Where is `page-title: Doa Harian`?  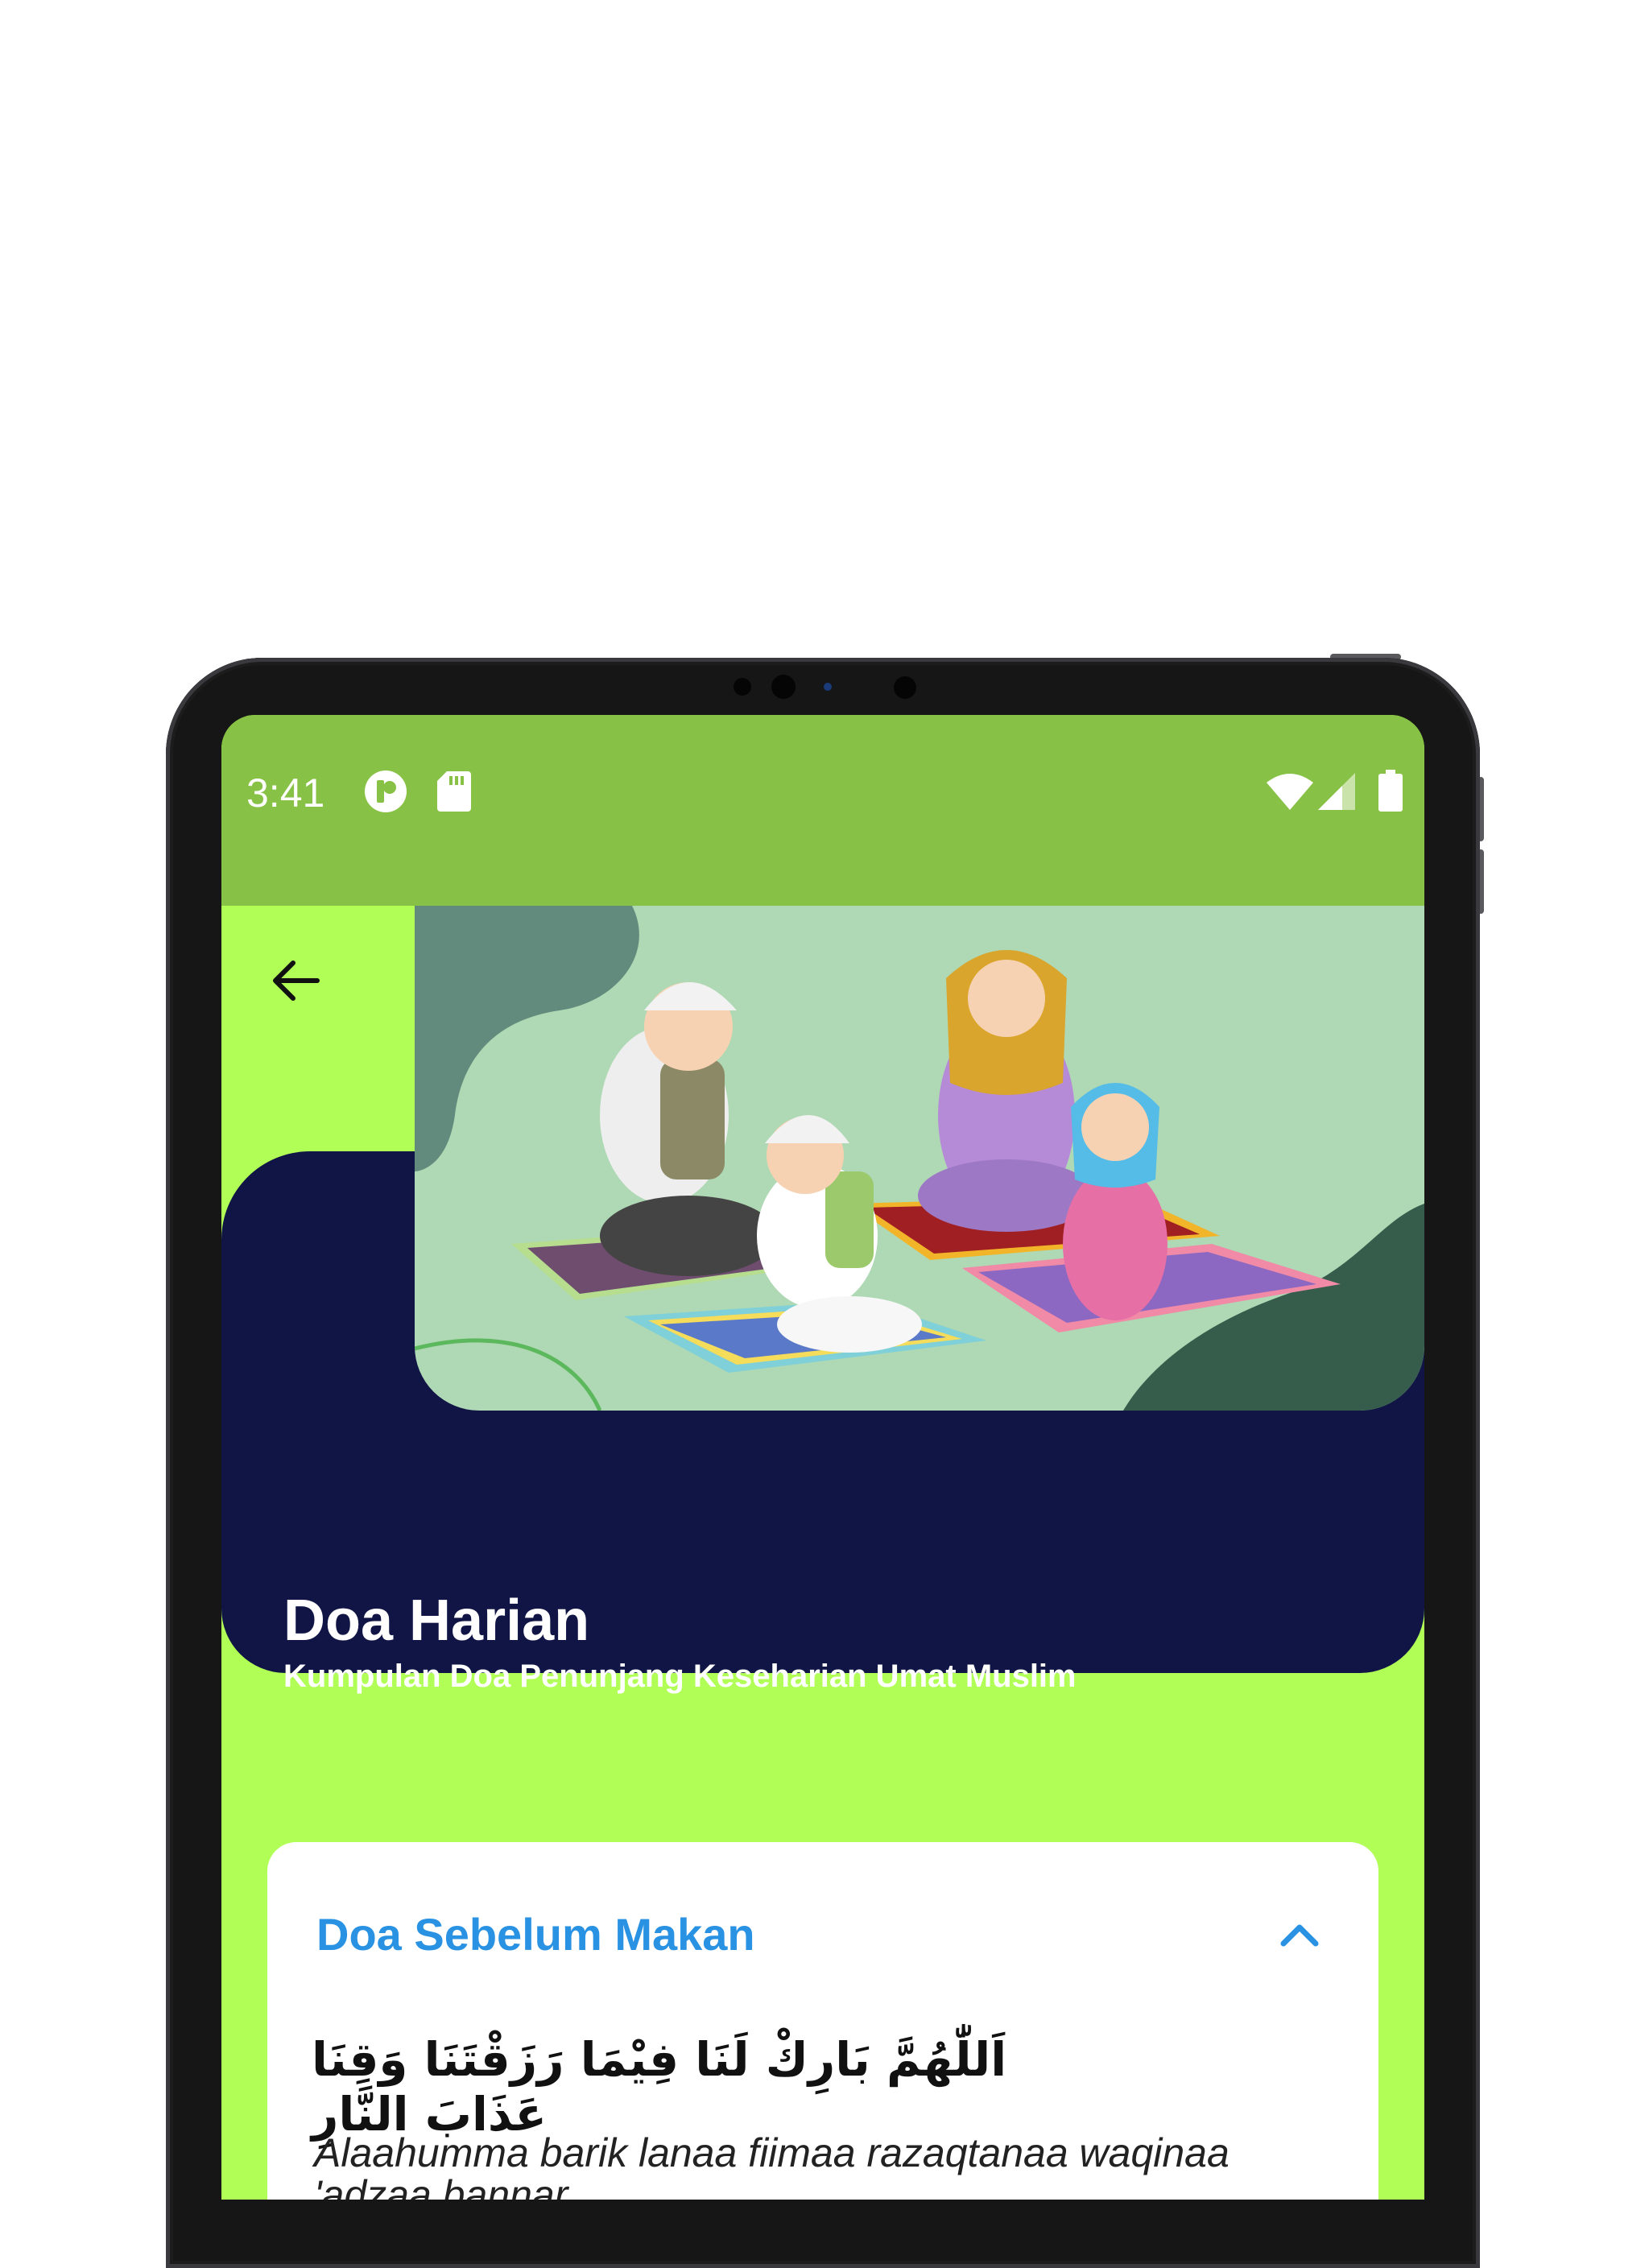
page-title: Doa Harian is located at coordinates (436, 1620).